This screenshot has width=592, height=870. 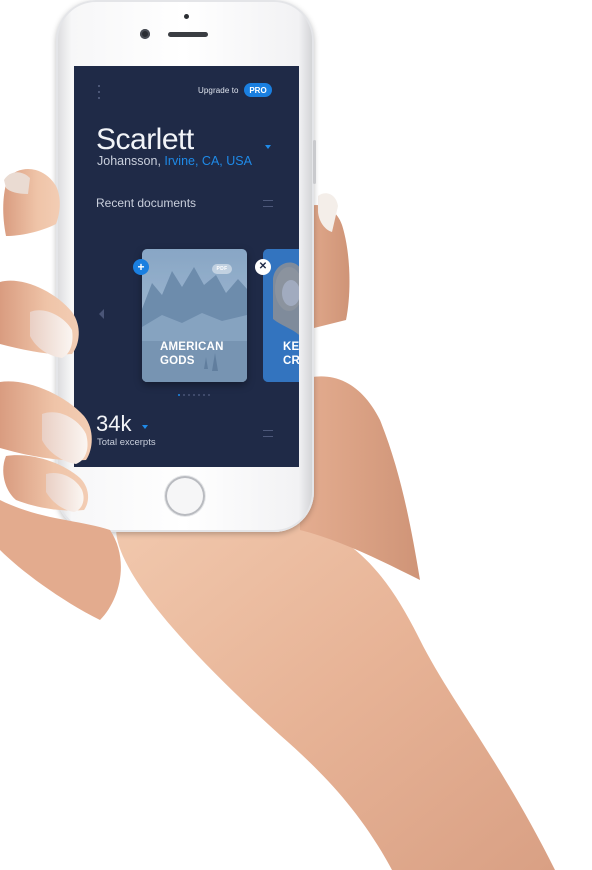 What do you see at coordinates (291, 354) in the screenshot?
I see `card-peek-title: KE CR` at bounding box center [291, 354].